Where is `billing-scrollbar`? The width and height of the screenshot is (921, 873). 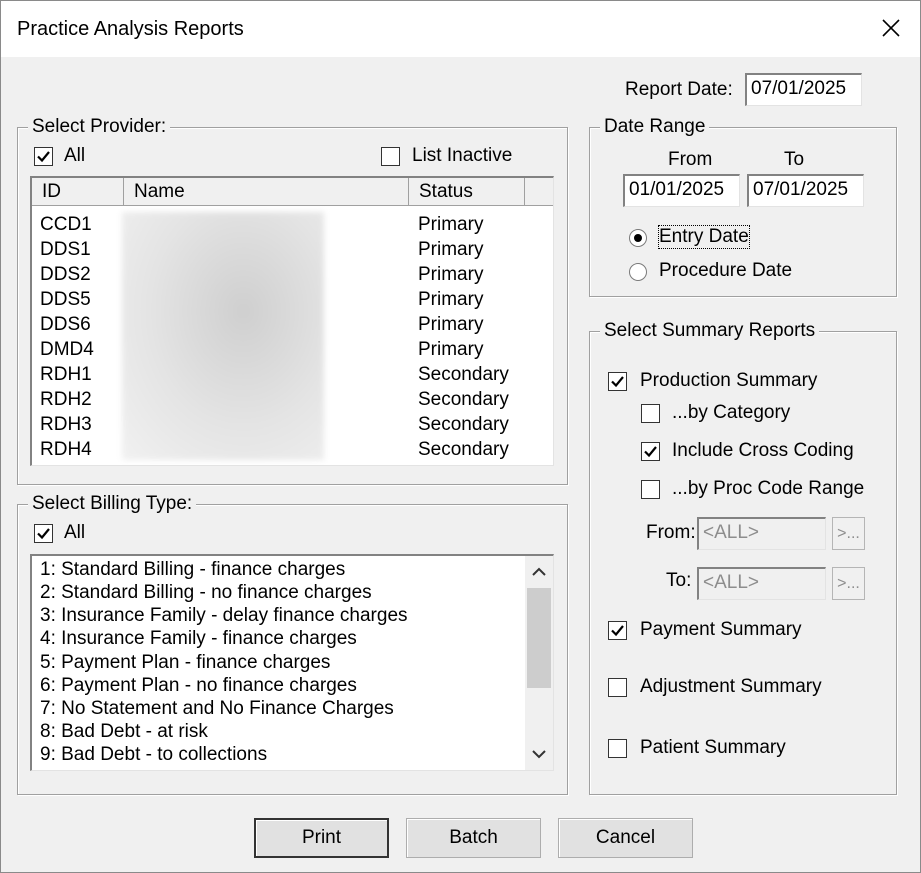 billing-scrollbar is located at coordinates (539, 663).